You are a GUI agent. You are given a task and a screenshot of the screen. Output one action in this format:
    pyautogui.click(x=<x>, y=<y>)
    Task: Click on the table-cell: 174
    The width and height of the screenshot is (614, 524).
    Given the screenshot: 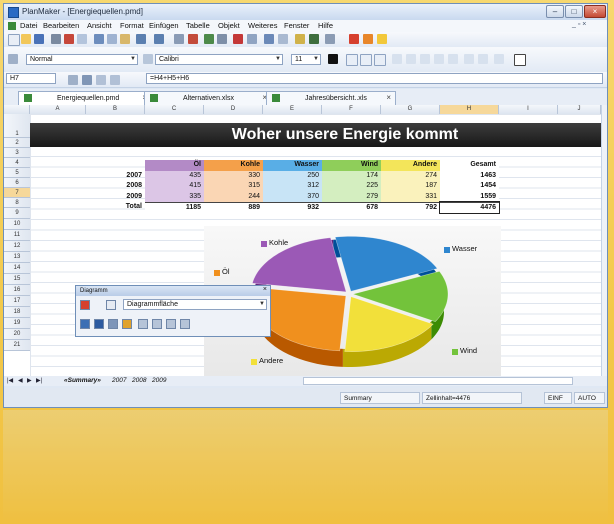 What is the action you would take?
    pyautogui.click(x=351, y=175)
    